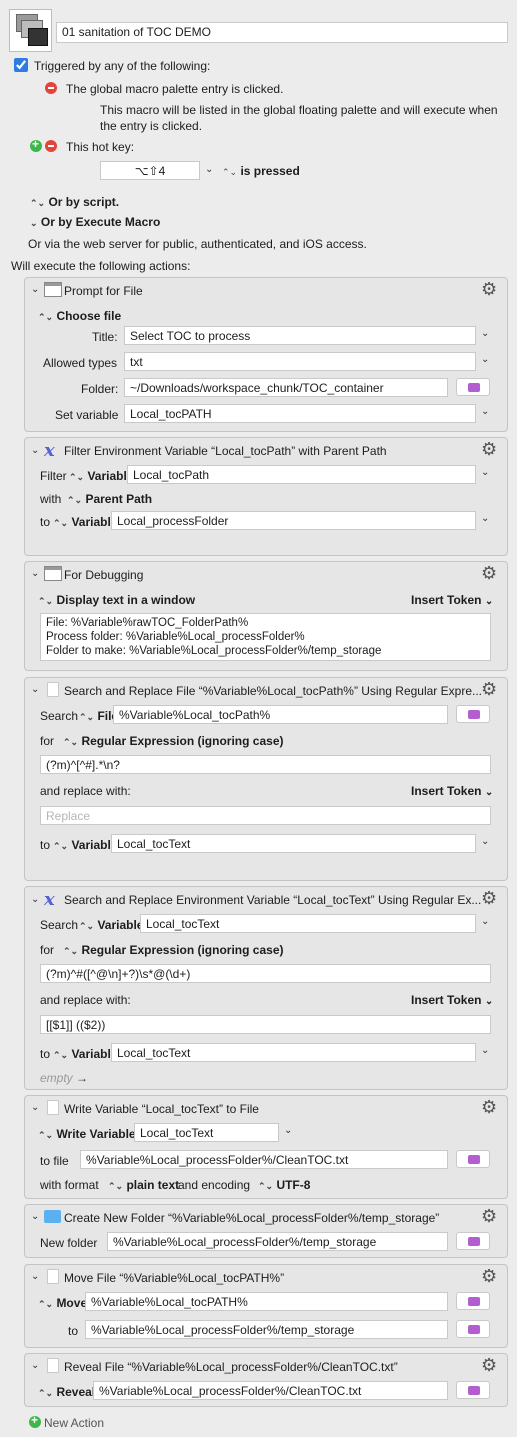 This screenshot has height=1437, width=517. Describe the element at coordinates (300, 413) in the screenshot. I see `set-variable-input: Local_tocPATH` at that location.